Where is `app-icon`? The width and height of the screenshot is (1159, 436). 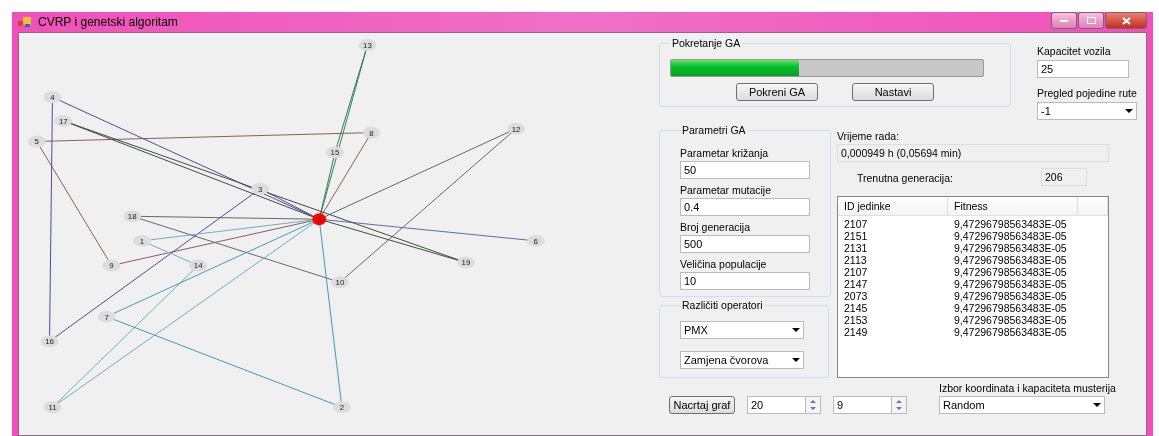 app-icon is located at coordinates (25, 22).